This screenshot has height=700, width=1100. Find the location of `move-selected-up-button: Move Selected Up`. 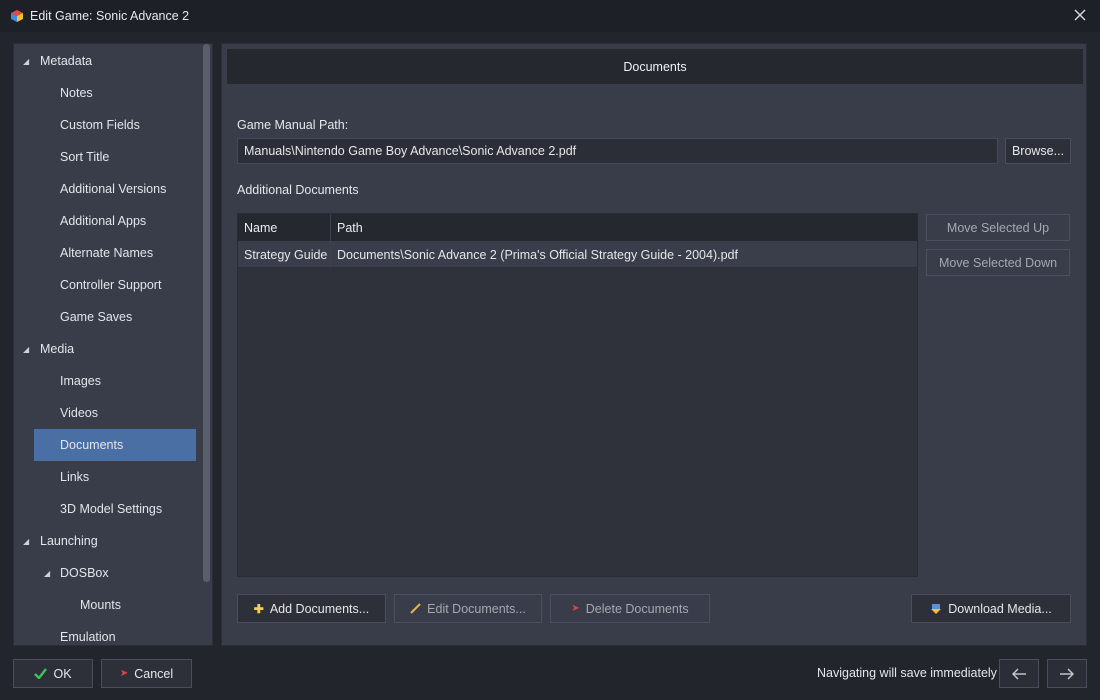

move-selected-up-button: Move Selected Up is located at coordinates (998, 227).